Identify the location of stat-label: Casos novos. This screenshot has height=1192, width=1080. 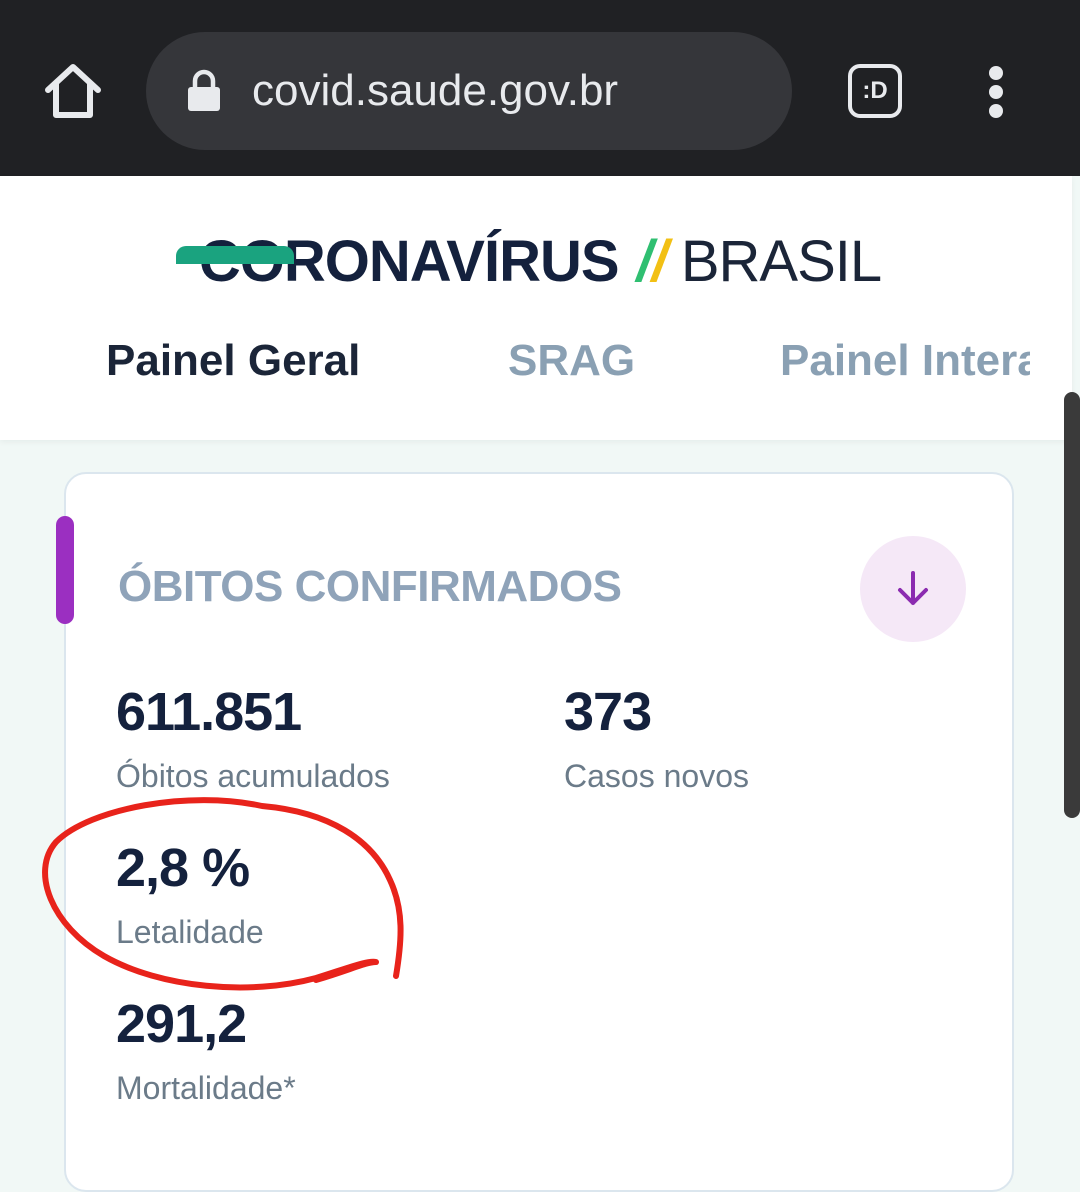
(656, 776).